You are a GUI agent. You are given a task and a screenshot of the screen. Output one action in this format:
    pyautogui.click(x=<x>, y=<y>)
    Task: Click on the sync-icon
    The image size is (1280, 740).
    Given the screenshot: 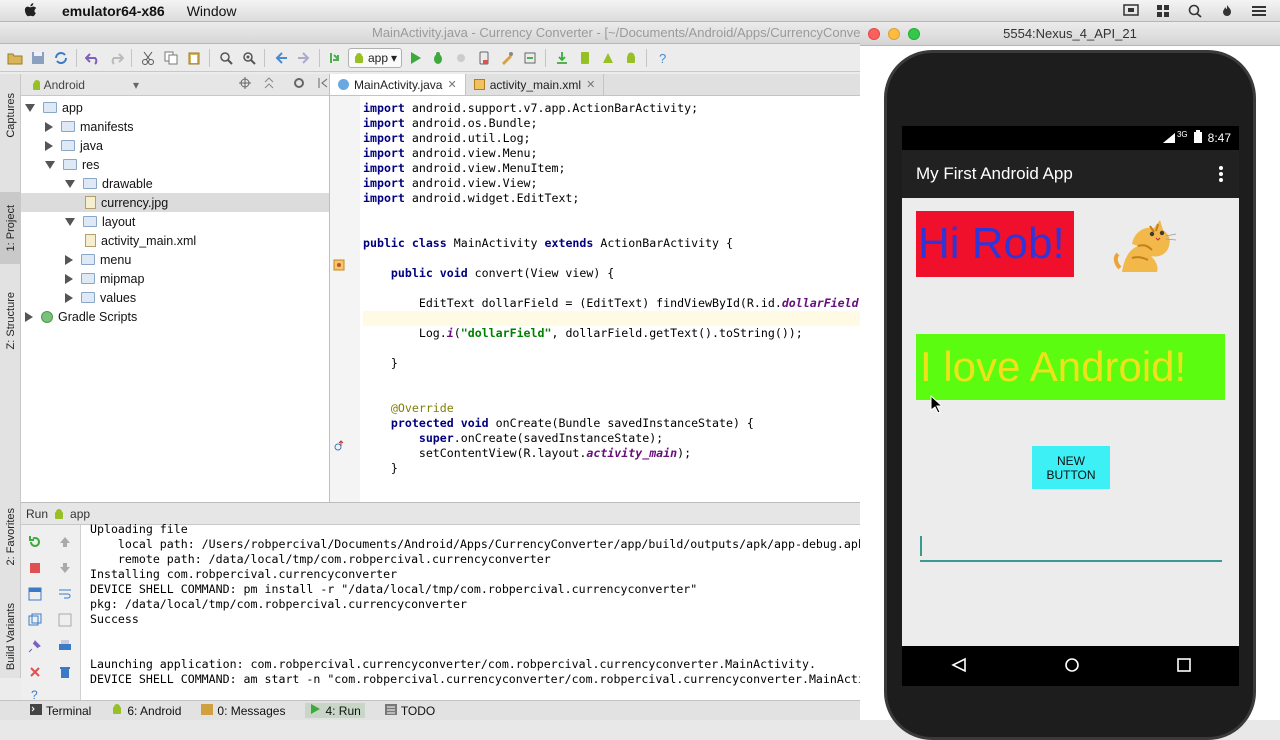 What is the action you would take?
    pyautogui.click(x=60, y=58)
    